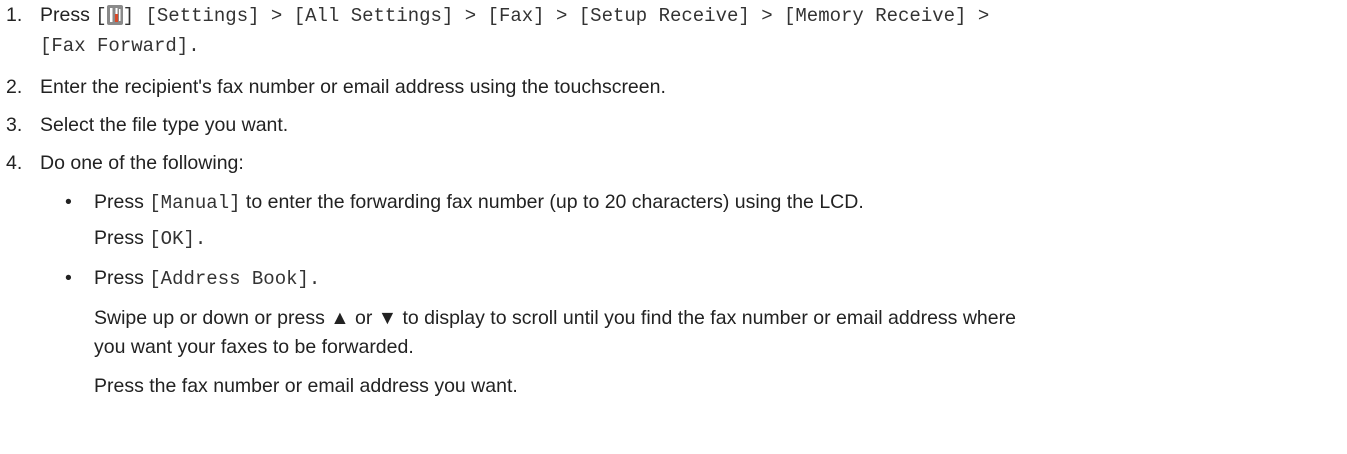 The image size is (1347, 454). What do you see at coordinates (172, 239) in the screenshot?
I see `ok-key: [OK]` at bounding box center [172, 239].